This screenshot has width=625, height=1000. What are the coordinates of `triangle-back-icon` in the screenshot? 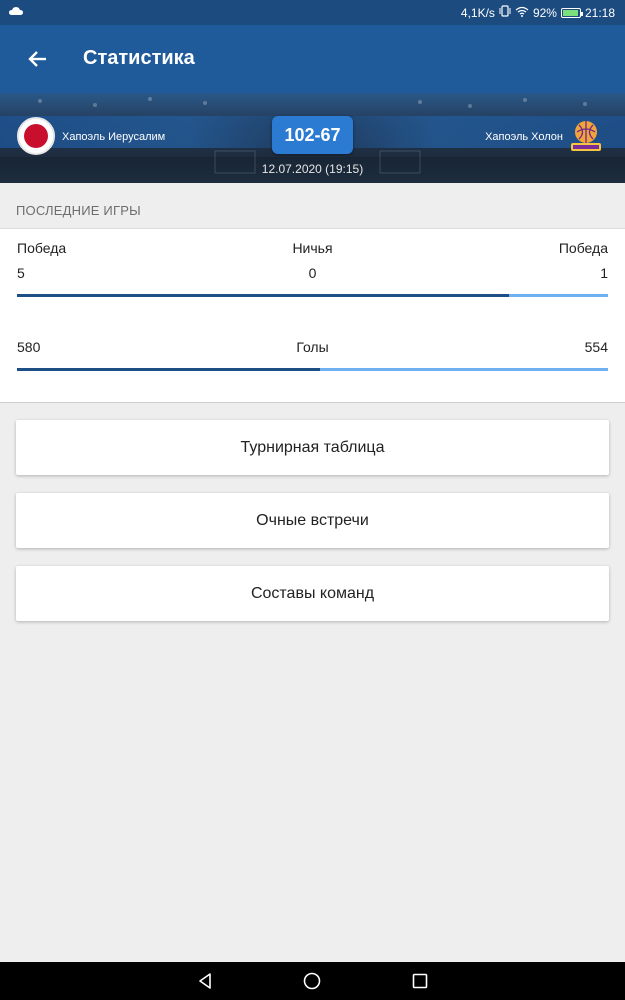 It's located at (205, 981).